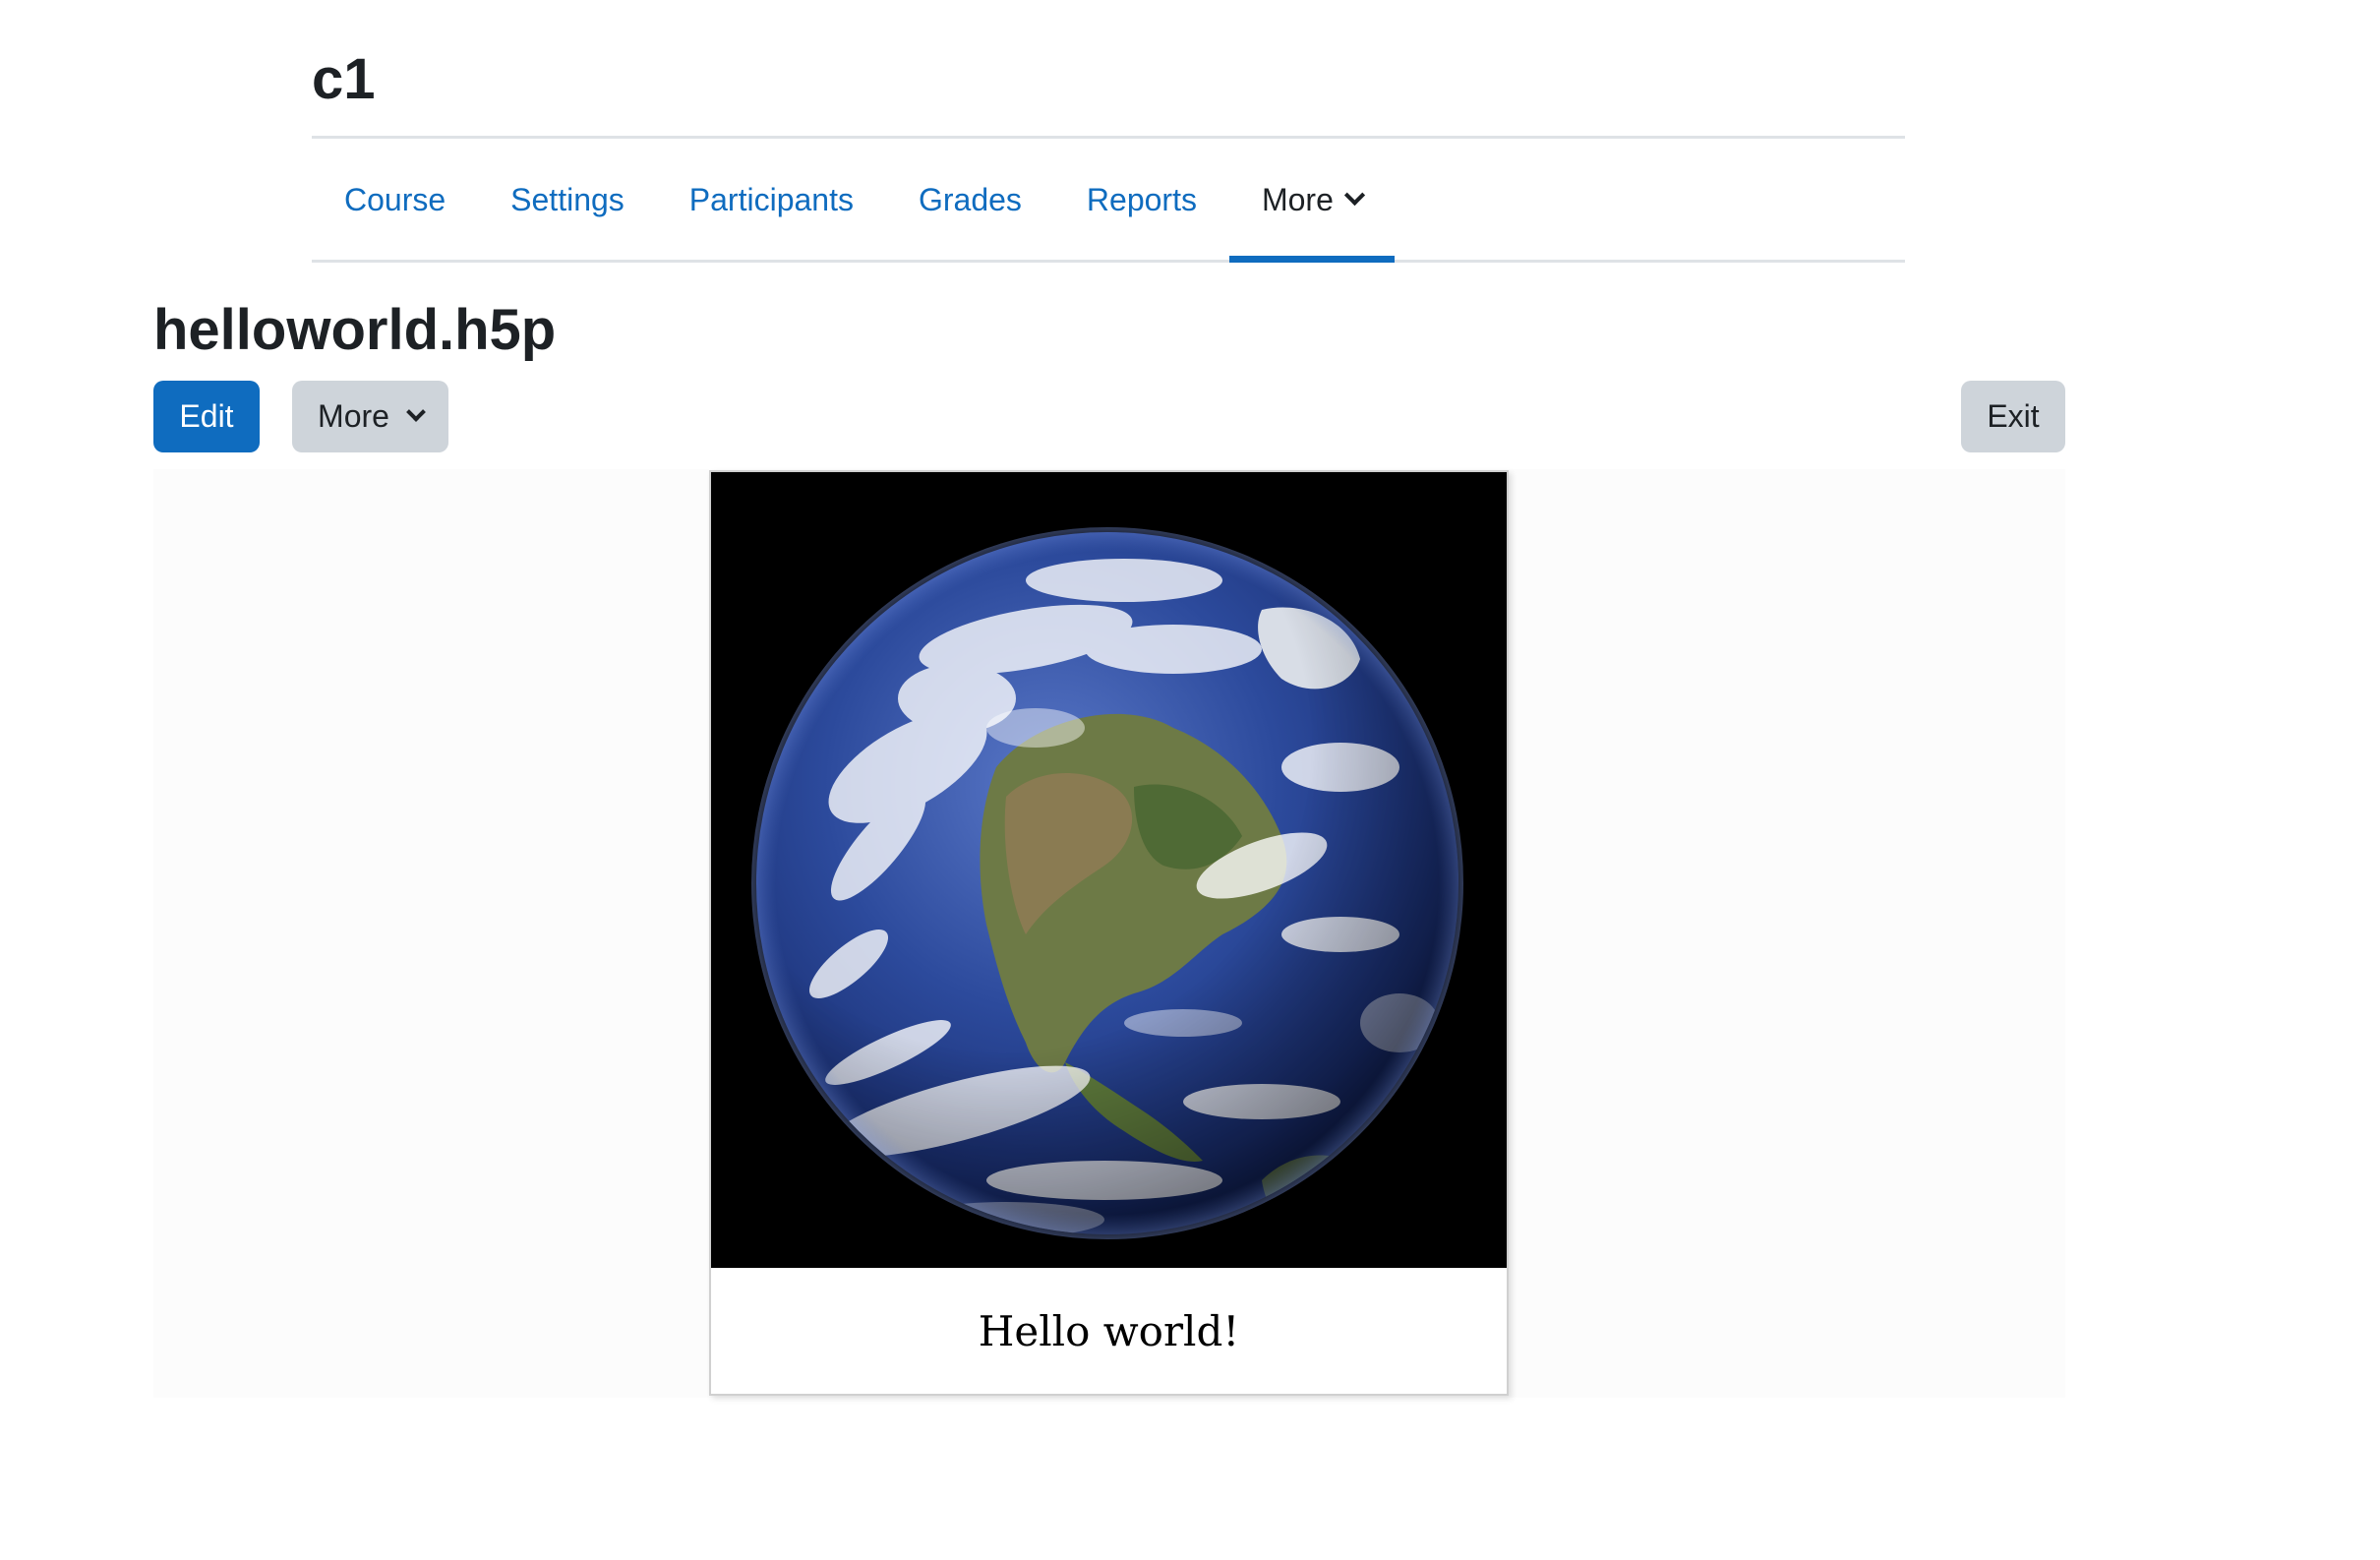 The height and width of the screenshot is (1560, 2380). I want to click on nav-item-course: Course, so click(395, 200).